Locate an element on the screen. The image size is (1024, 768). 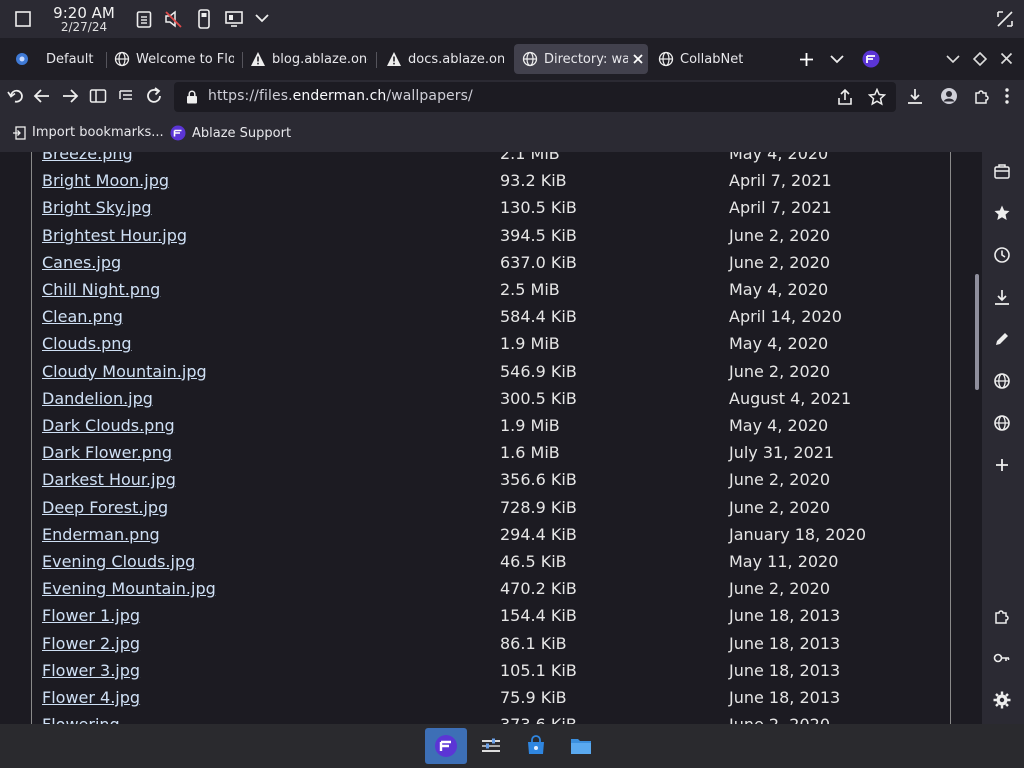
file-name-link: Flower 3.jpg is located at coordinates (91, 671).